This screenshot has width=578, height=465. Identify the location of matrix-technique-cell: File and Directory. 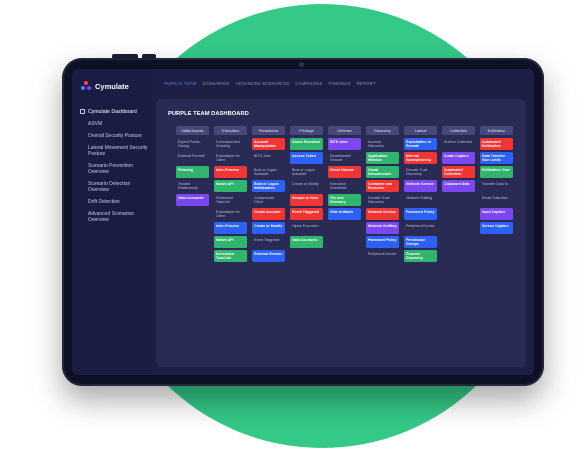
(344, 200).